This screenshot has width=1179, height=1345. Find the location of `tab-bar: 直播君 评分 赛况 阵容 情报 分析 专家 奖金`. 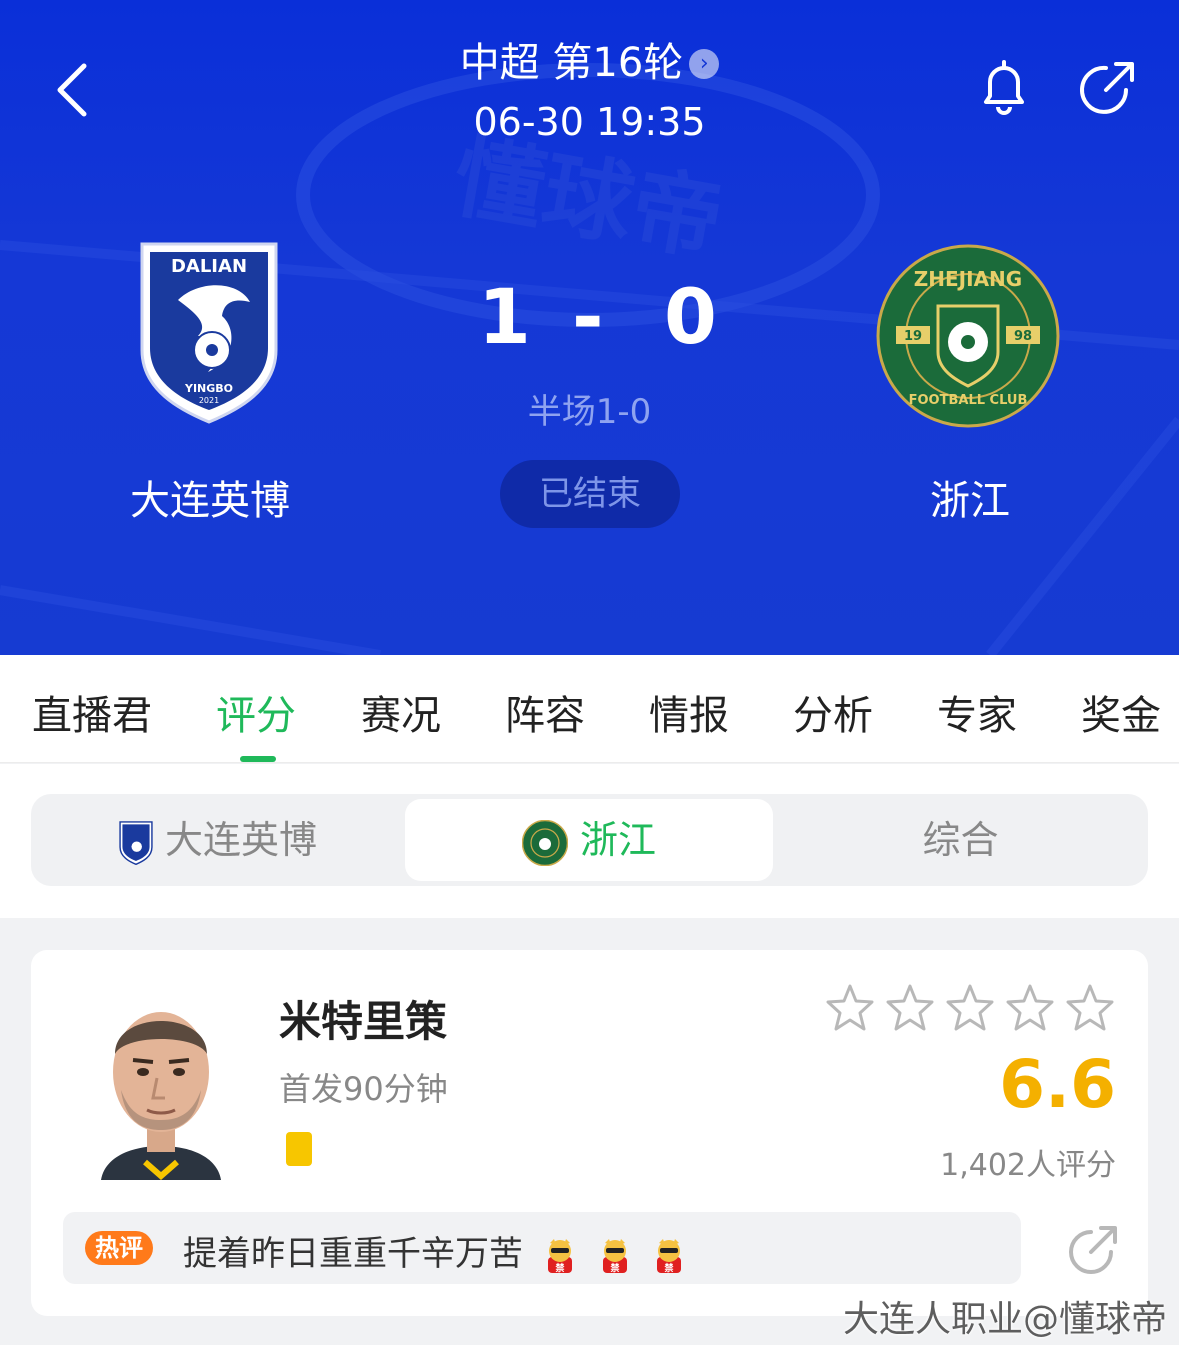

tab-bar: 直播君 评分 赛况 阵容 情报 分析 专家 奖金 is located at coordinates (589, 709).